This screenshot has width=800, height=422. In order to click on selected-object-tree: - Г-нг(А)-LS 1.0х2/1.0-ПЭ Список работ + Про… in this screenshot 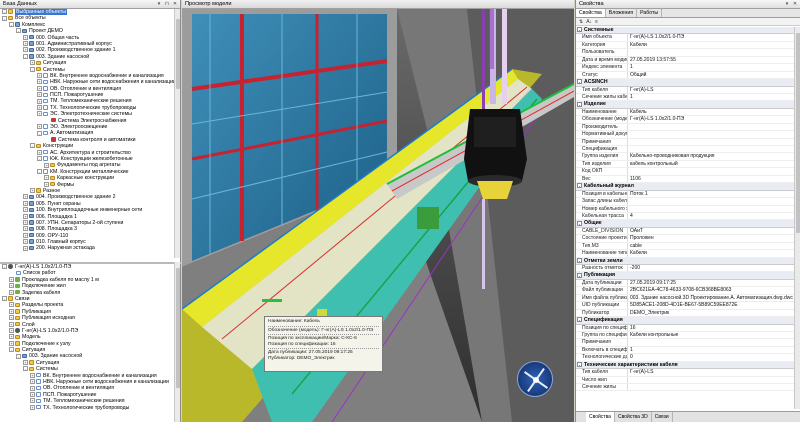, I will do `click(90, 342)`.